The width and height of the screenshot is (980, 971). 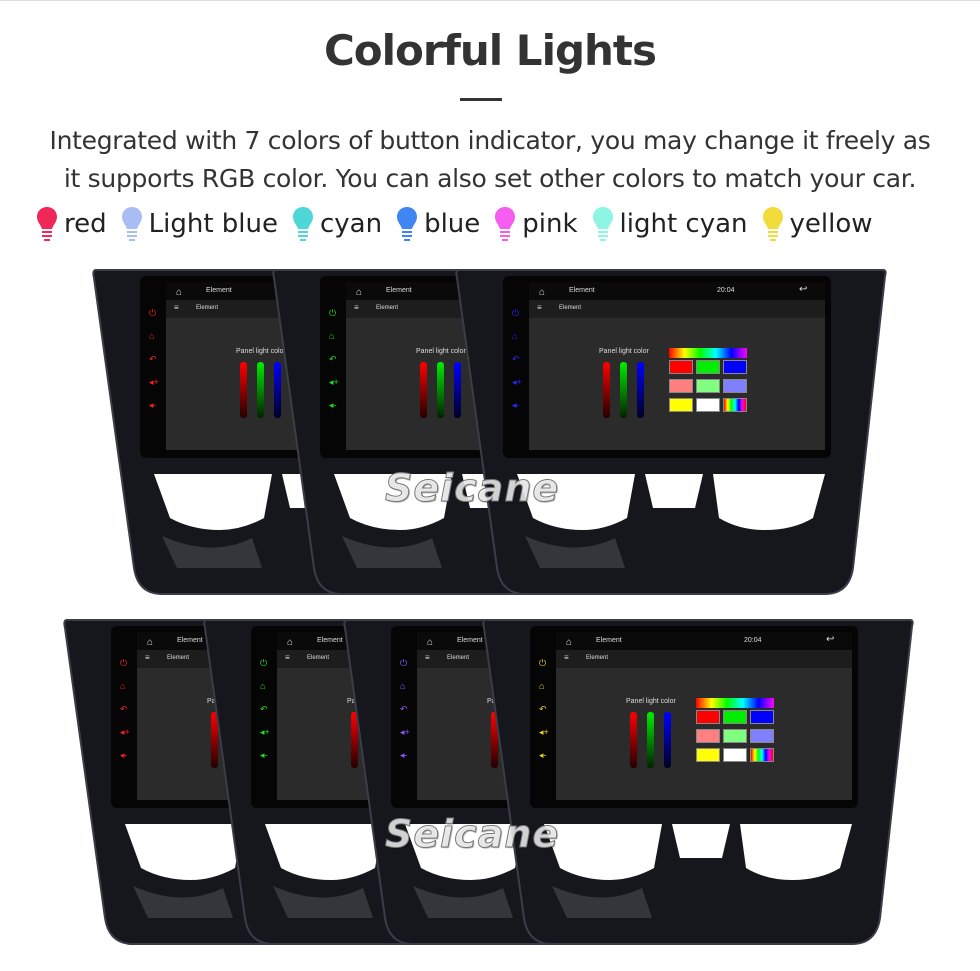 I want to click on legend-label: light cyan, so click(x=683, y=224).